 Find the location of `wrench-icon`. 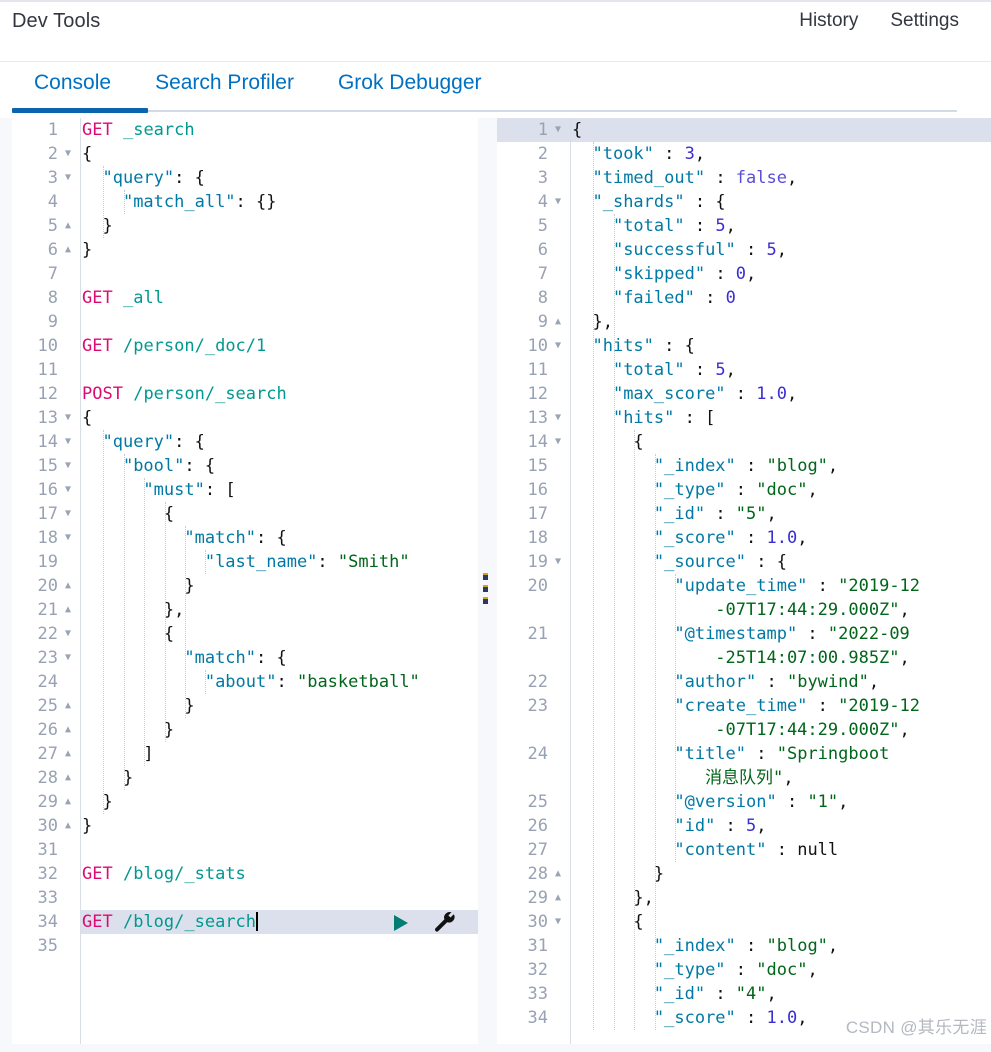

wrench-icon is located at coordinates (445, 923).